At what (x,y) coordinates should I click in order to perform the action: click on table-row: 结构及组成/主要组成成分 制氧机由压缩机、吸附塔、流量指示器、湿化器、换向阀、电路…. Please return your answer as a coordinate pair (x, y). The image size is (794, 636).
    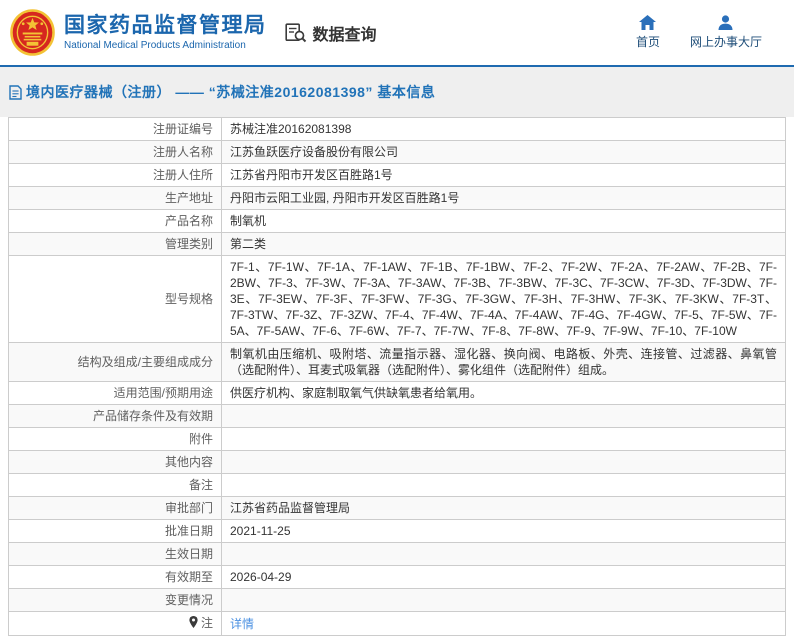
    Looking at the image, I should click on (397, 362).